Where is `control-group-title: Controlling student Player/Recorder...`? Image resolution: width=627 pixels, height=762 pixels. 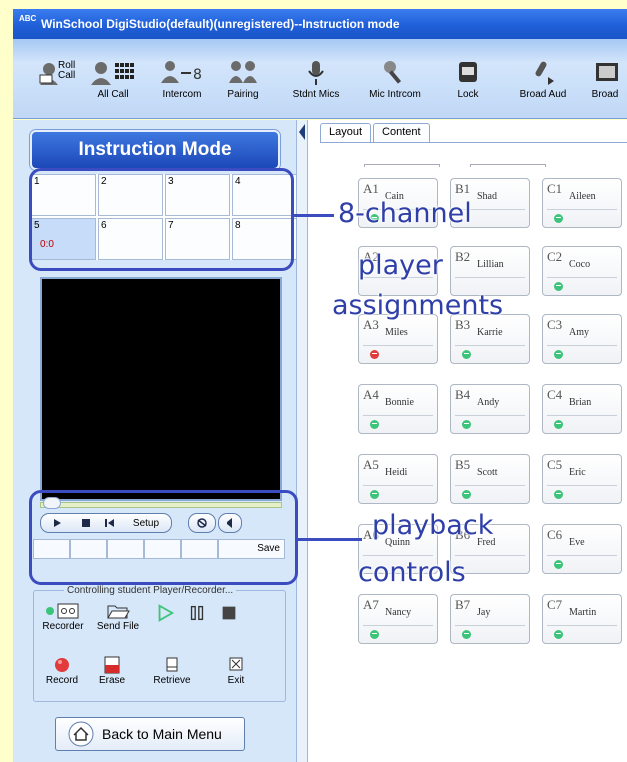
control-group-title: Controlling student Player/Recorder... is located at coordinates (150, 590).